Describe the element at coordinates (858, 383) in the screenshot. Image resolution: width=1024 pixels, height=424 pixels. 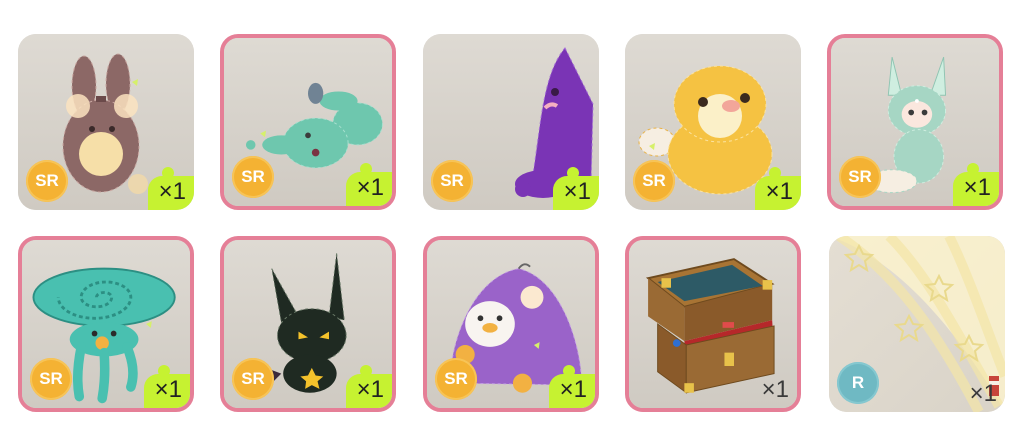
I see `rarity-badge-r: R` at that location.